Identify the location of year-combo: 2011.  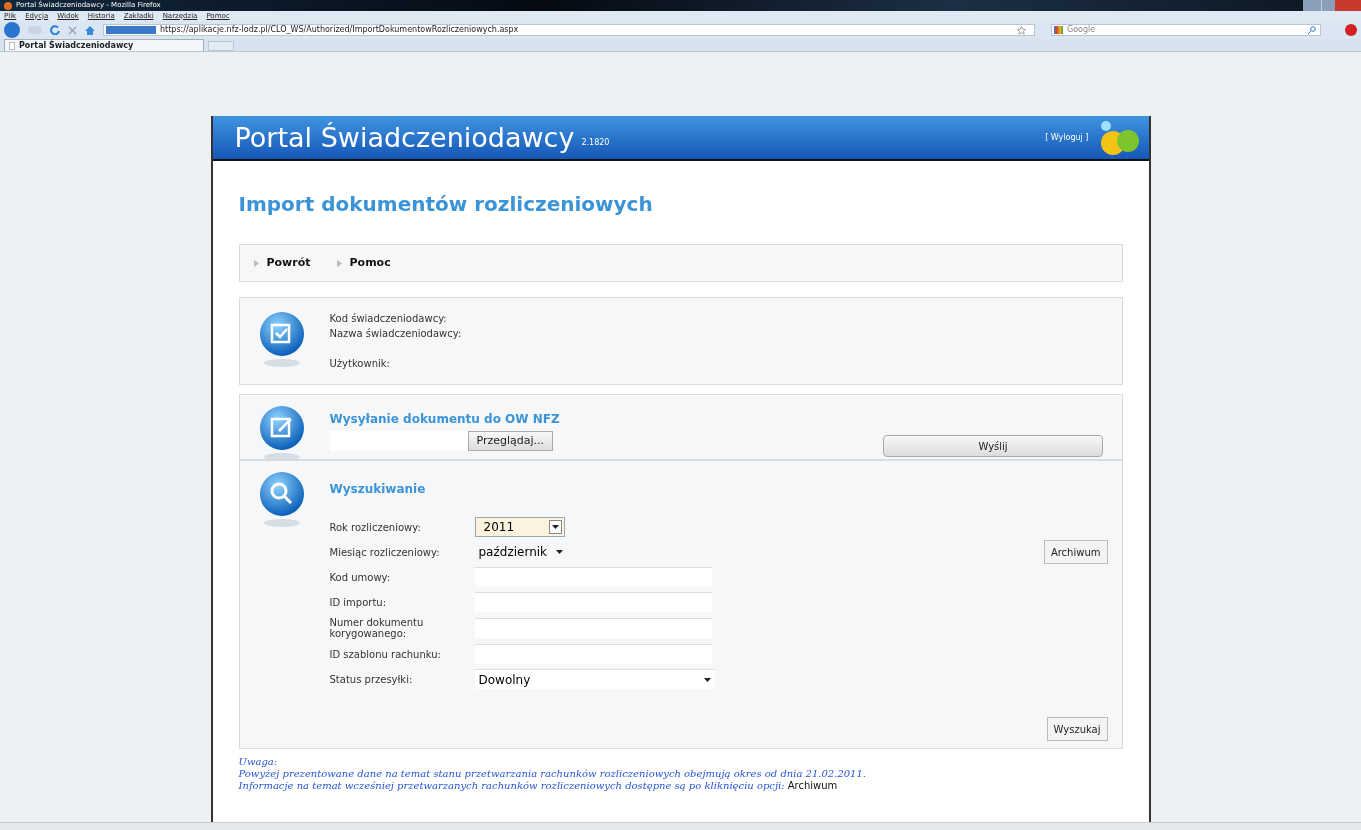
(519, 527).